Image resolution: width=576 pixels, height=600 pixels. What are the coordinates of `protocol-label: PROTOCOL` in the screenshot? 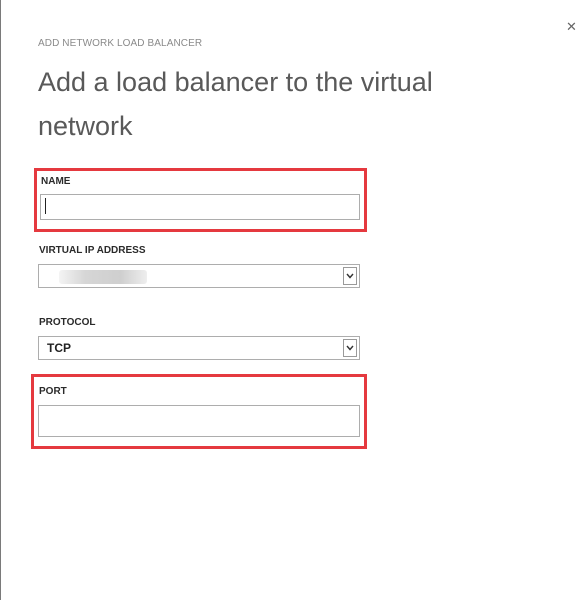 It's located at (67, 322).